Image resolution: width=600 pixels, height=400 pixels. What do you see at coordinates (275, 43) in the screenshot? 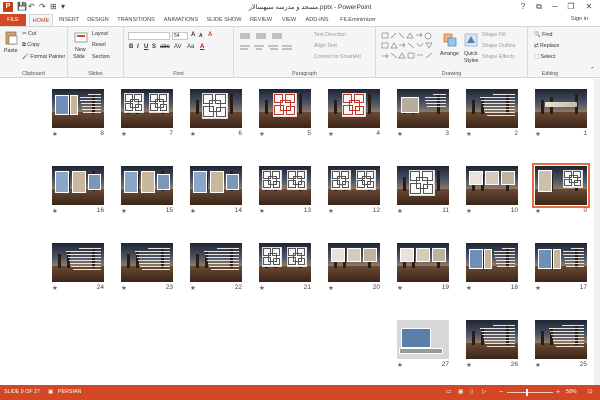
I see `paragraph-format-icons` at bounding box center [275, 43].